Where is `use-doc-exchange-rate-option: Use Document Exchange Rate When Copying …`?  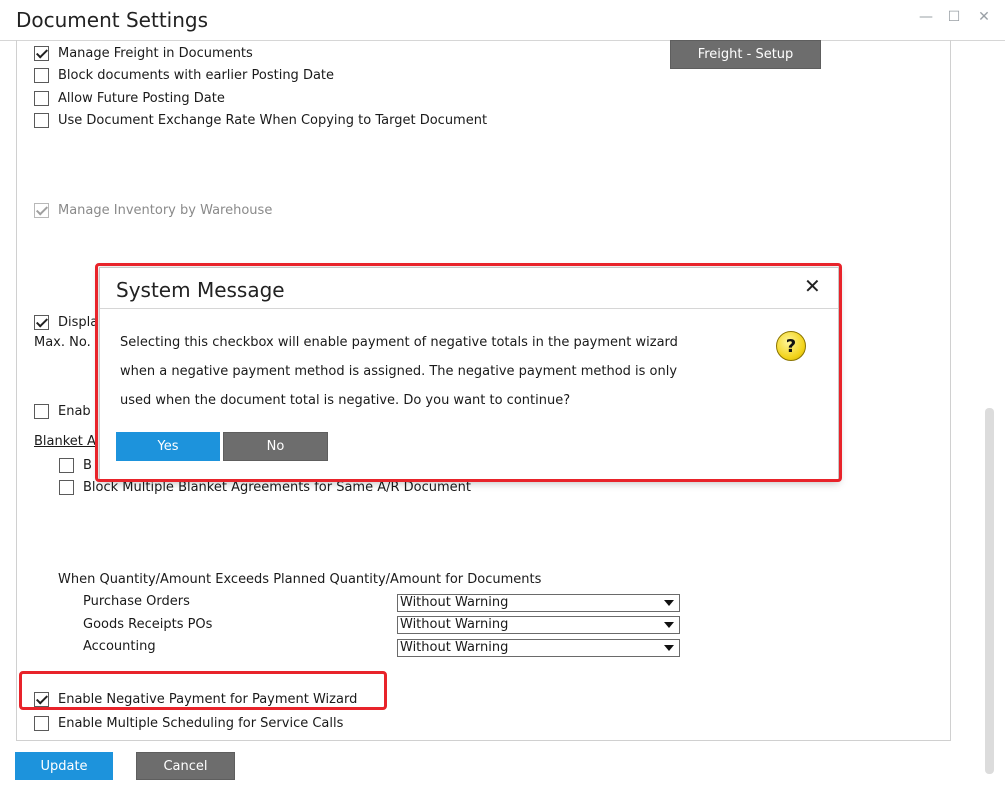 use-doc-exchange-rate-option: Use Document Exchange Rate When Copying … is located at coordinates (260, 120).